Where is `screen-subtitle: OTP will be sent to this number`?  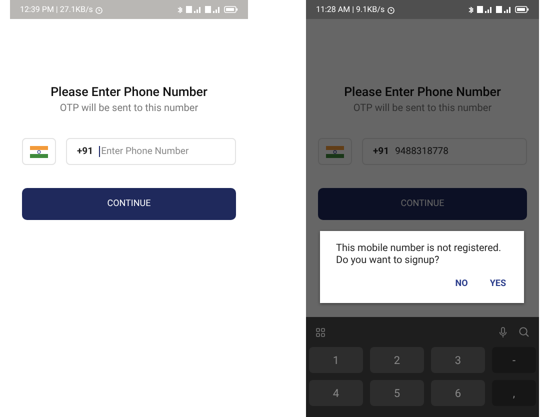
screen-subtitle: OTP will be sent to this number is located at coordinates (129, 109).